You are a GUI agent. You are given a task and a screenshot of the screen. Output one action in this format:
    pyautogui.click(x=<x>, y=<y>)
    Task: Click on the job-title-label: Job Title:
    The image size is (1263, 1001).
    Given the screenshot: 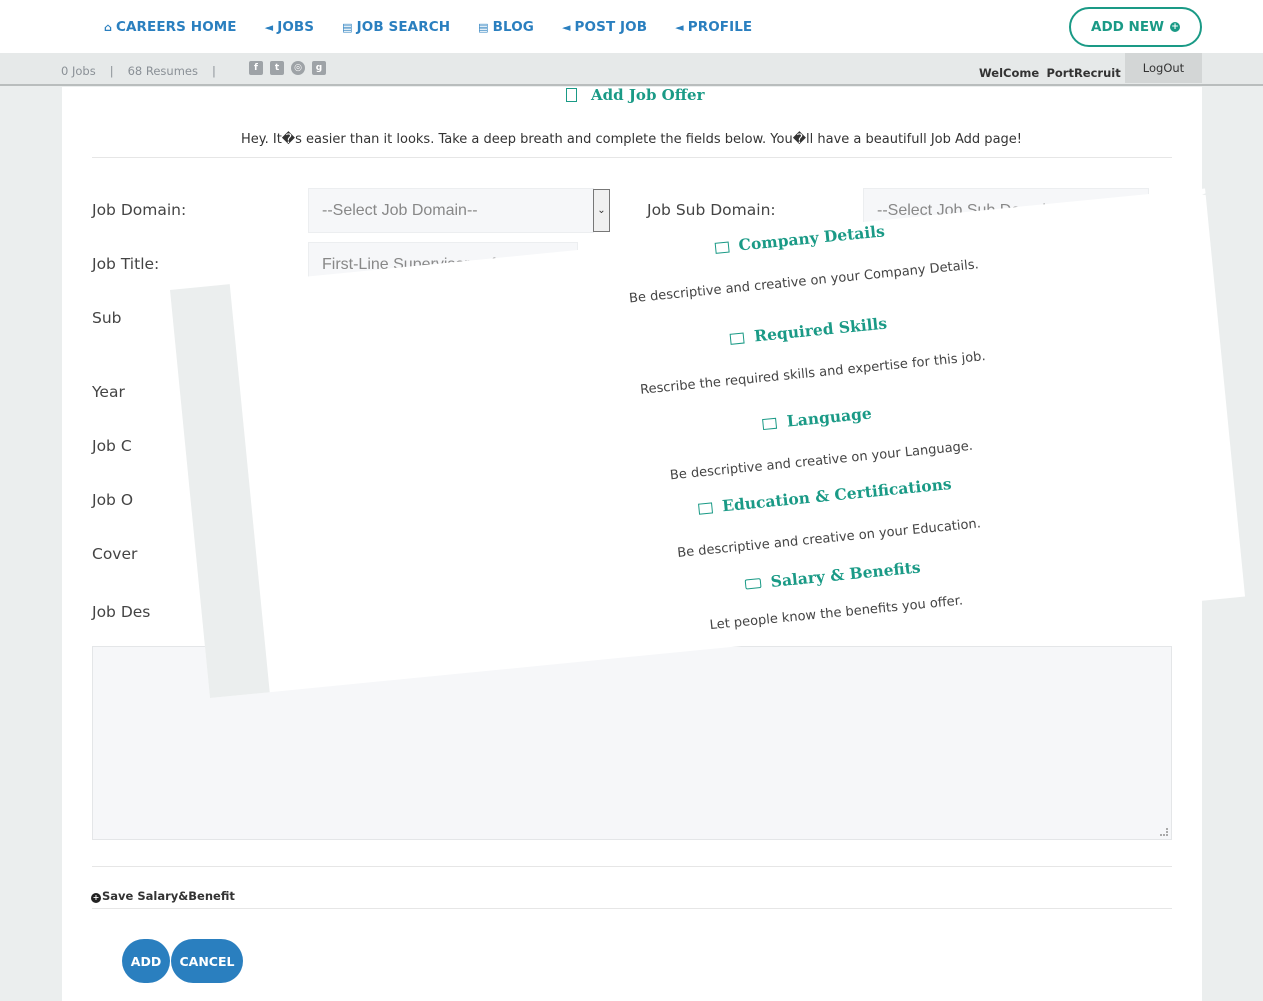 What is the action you would take?
    pyautogui.click(x=126, y=264)
    